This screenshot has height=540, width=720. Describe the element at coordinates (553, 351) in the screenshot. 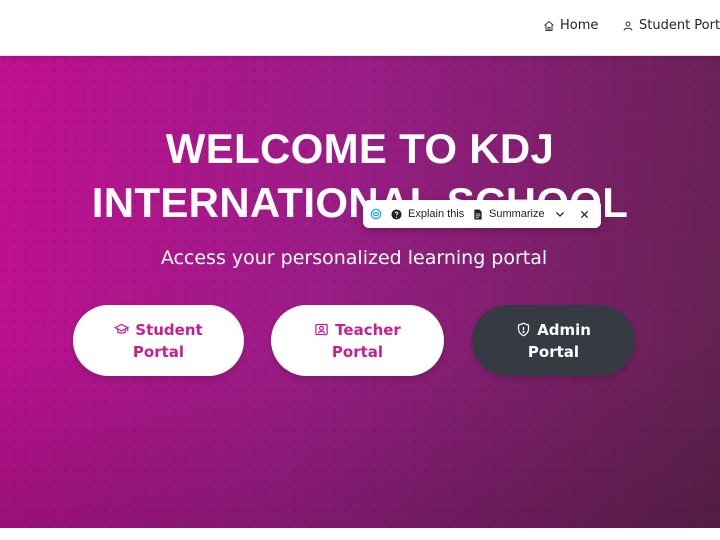

I see `admin-portal-label-2: Portal` at that location.